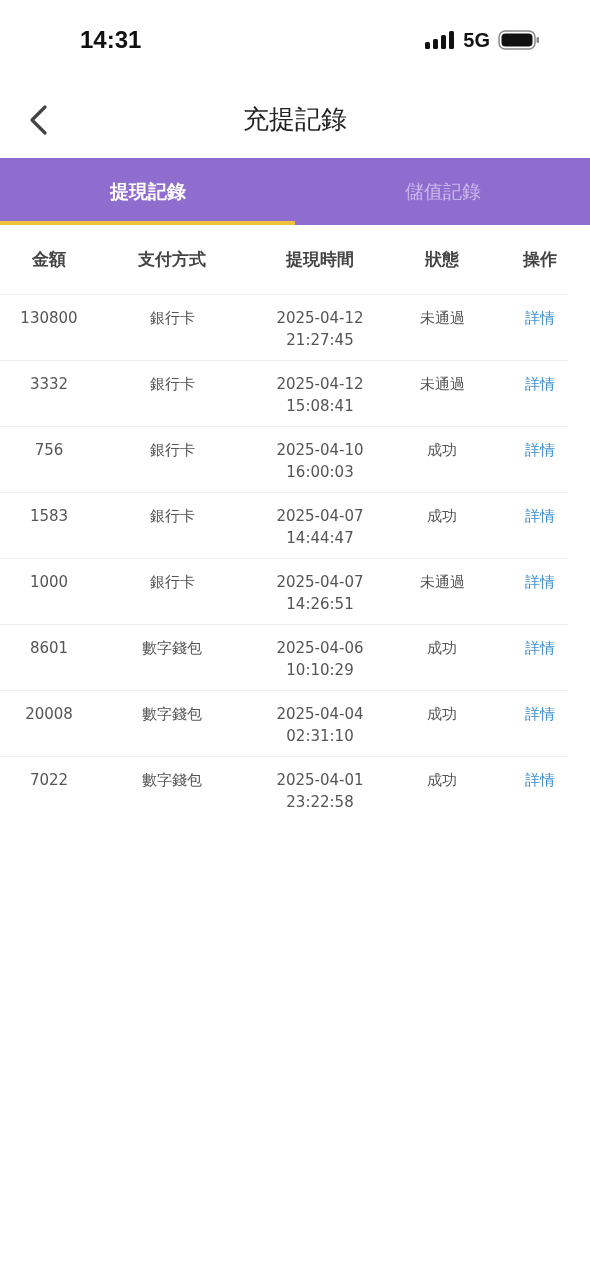  What do you see at coordinates (320, 527) in the screenshot?
I see `time-cell-text: 2025-04-07 14:44:47` at bounding box center [320, 527].